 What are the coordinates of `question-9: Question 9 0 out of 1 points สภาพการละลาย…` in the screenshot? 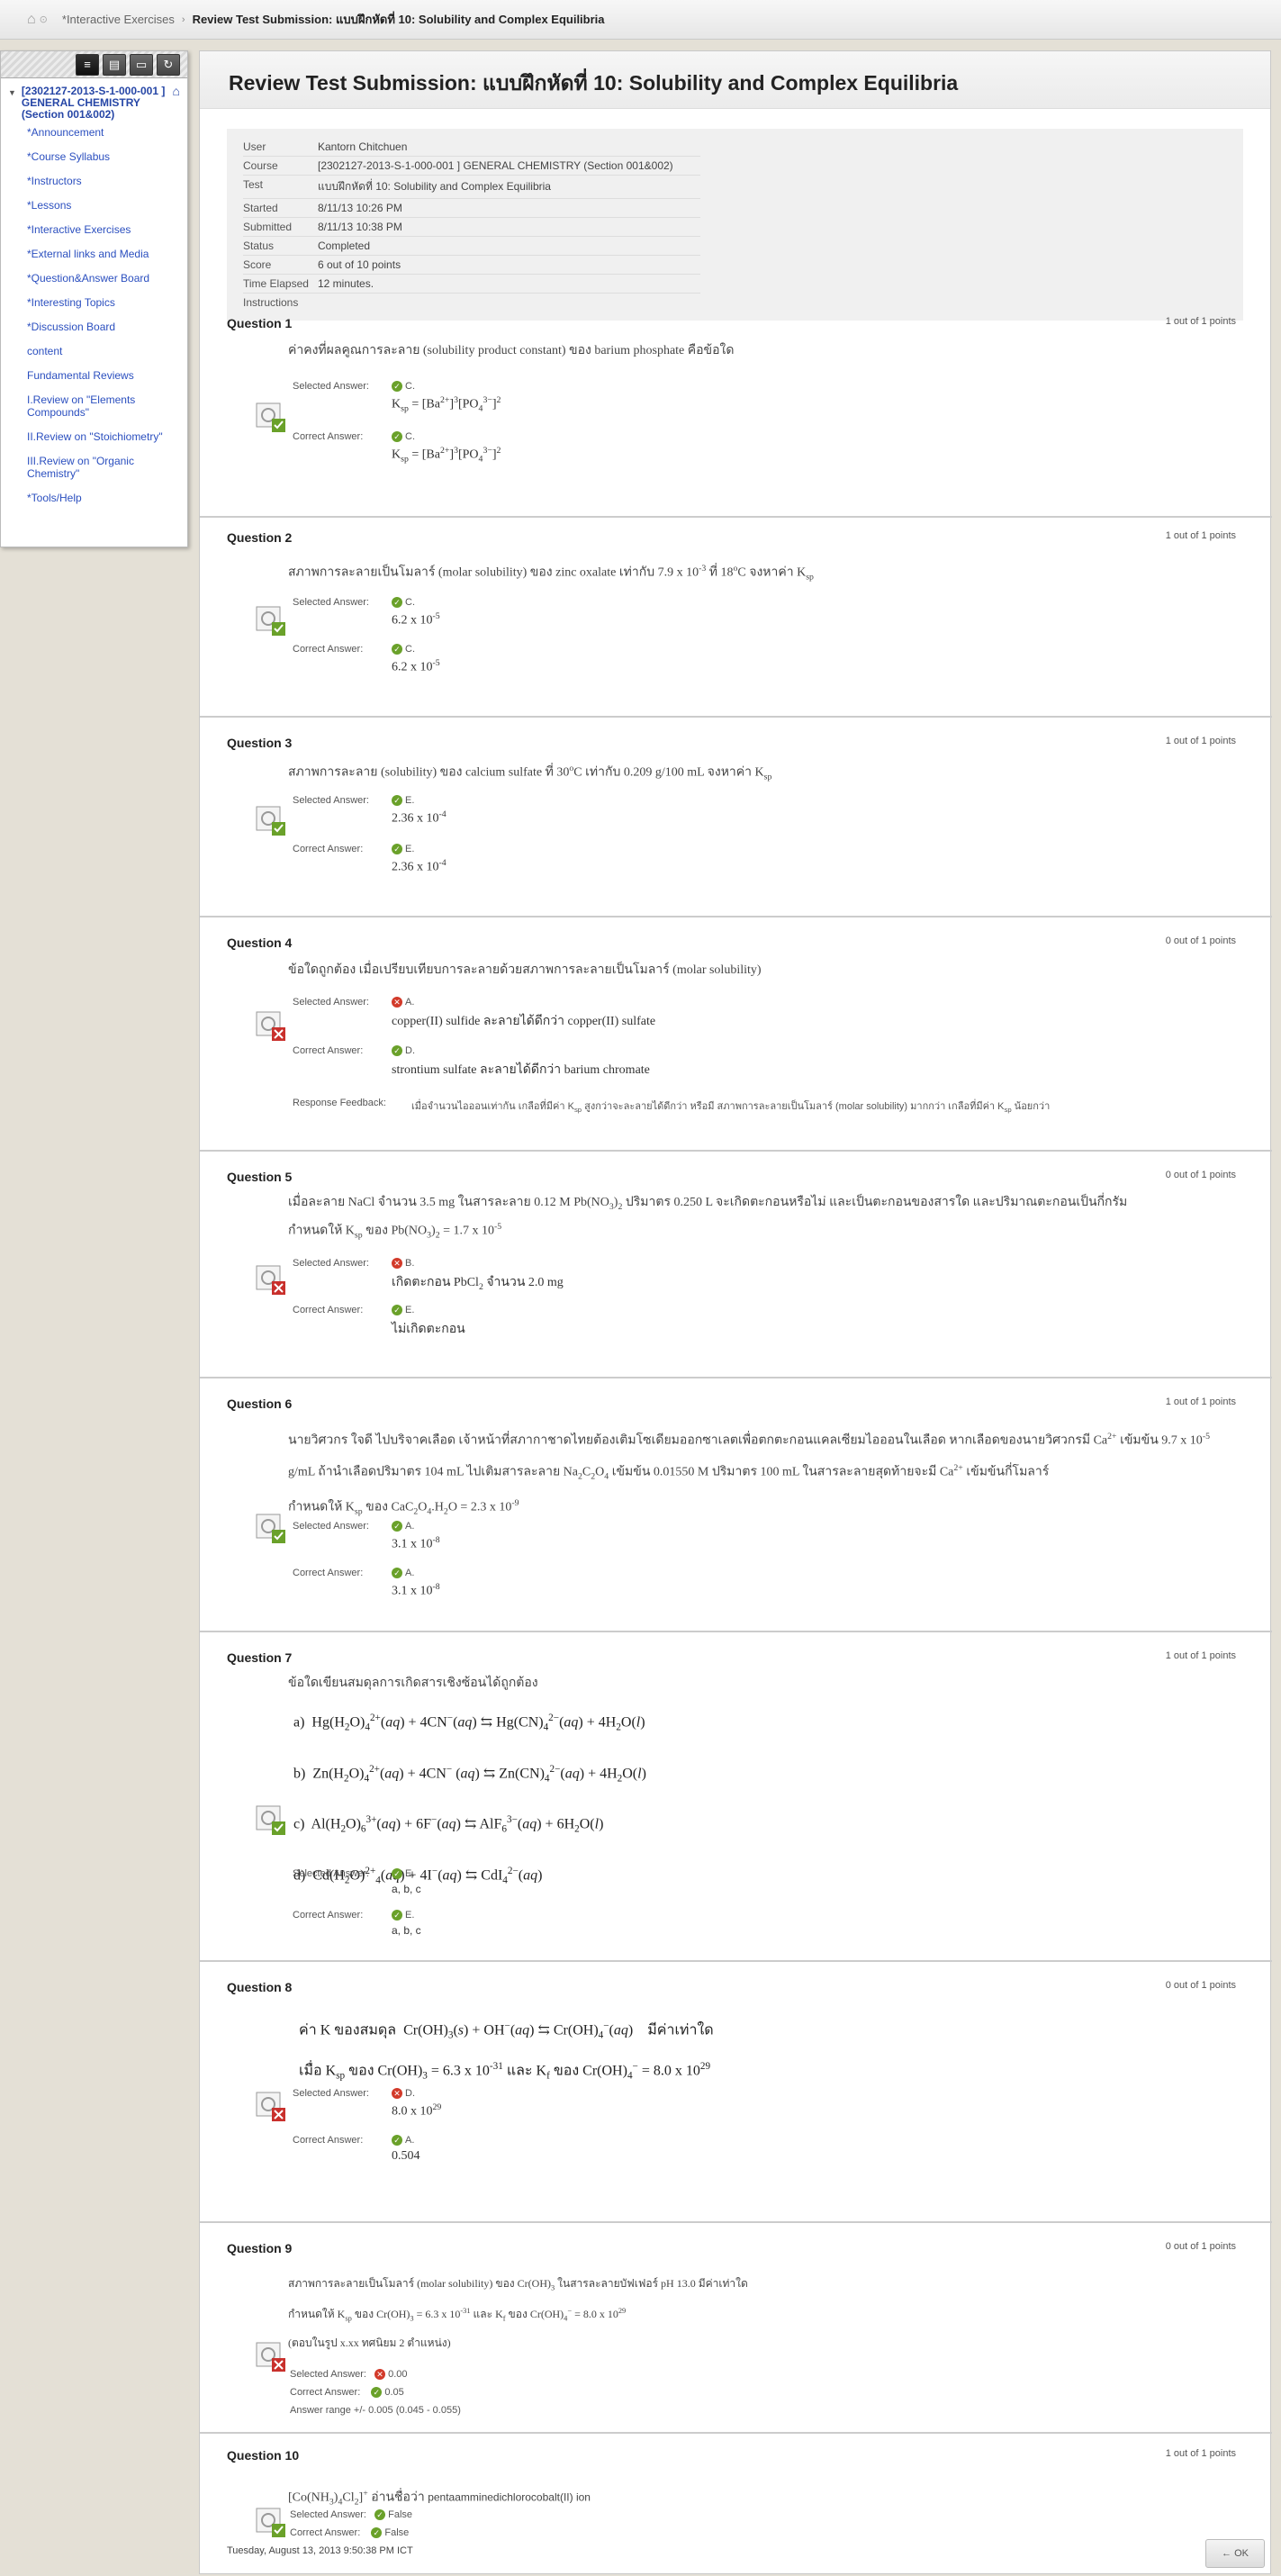 It's located at (736, 2326).